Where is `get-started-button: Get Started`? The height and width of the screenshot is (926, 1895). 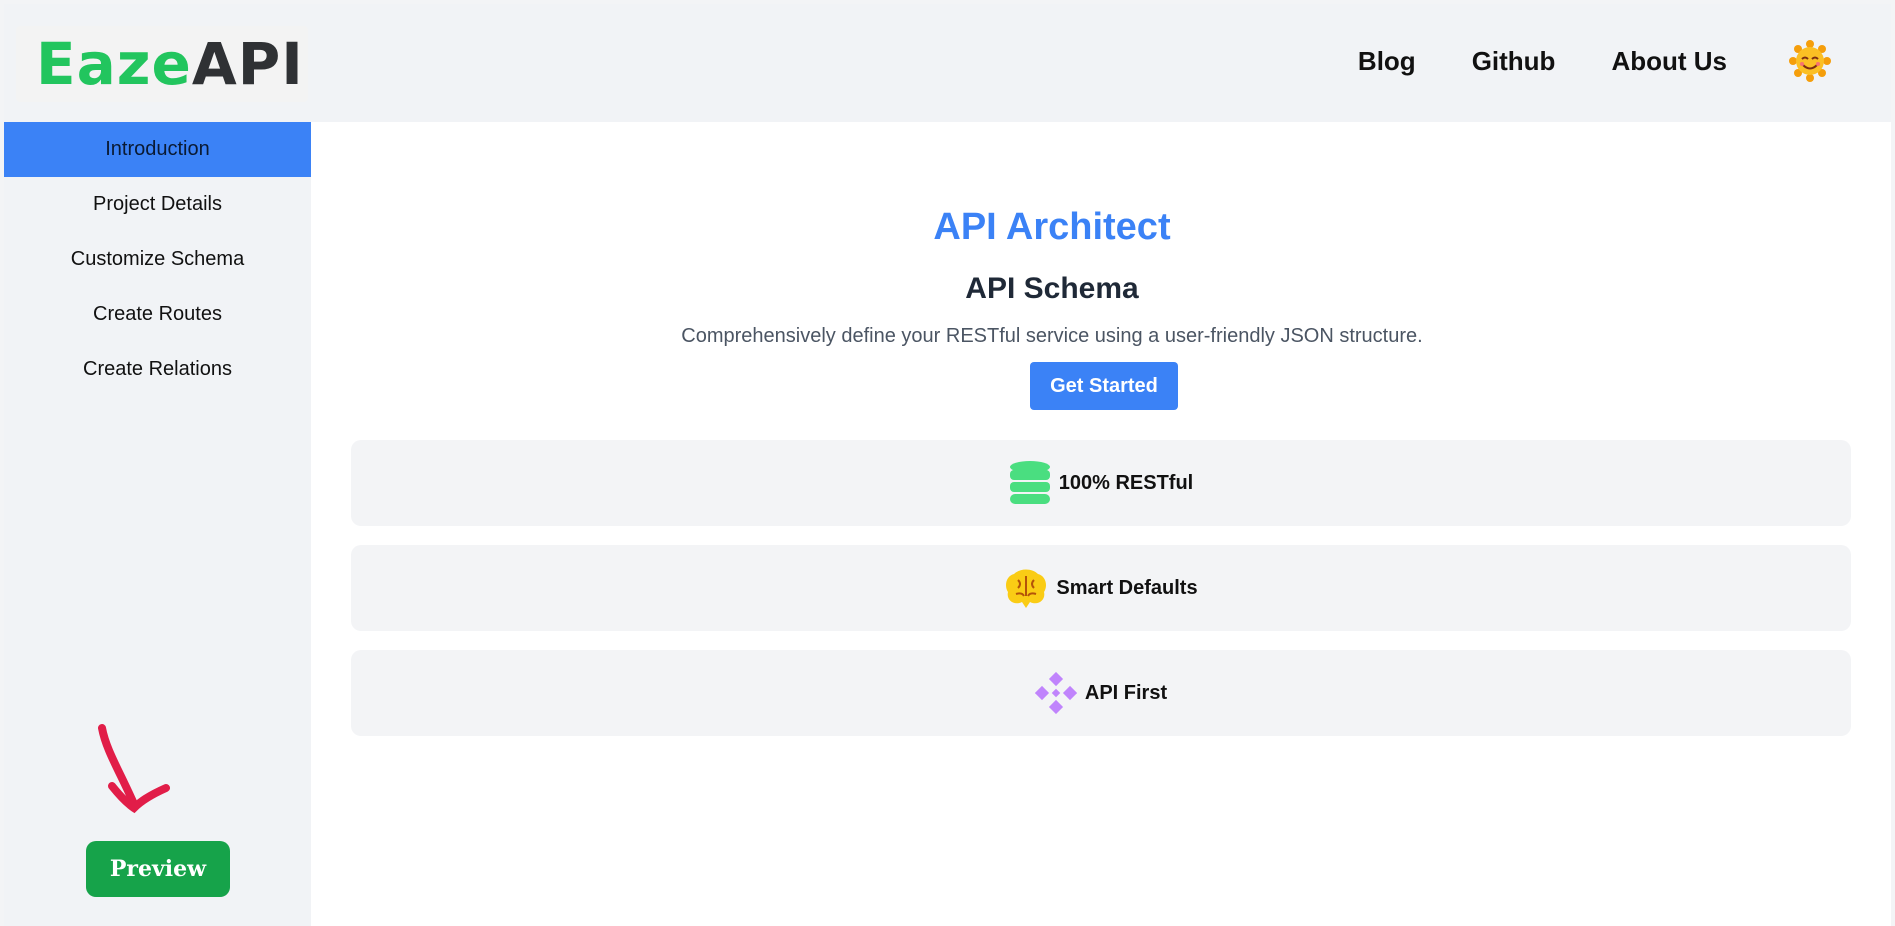
get-started-button: Get Started is located at coordinates (1104, 386).